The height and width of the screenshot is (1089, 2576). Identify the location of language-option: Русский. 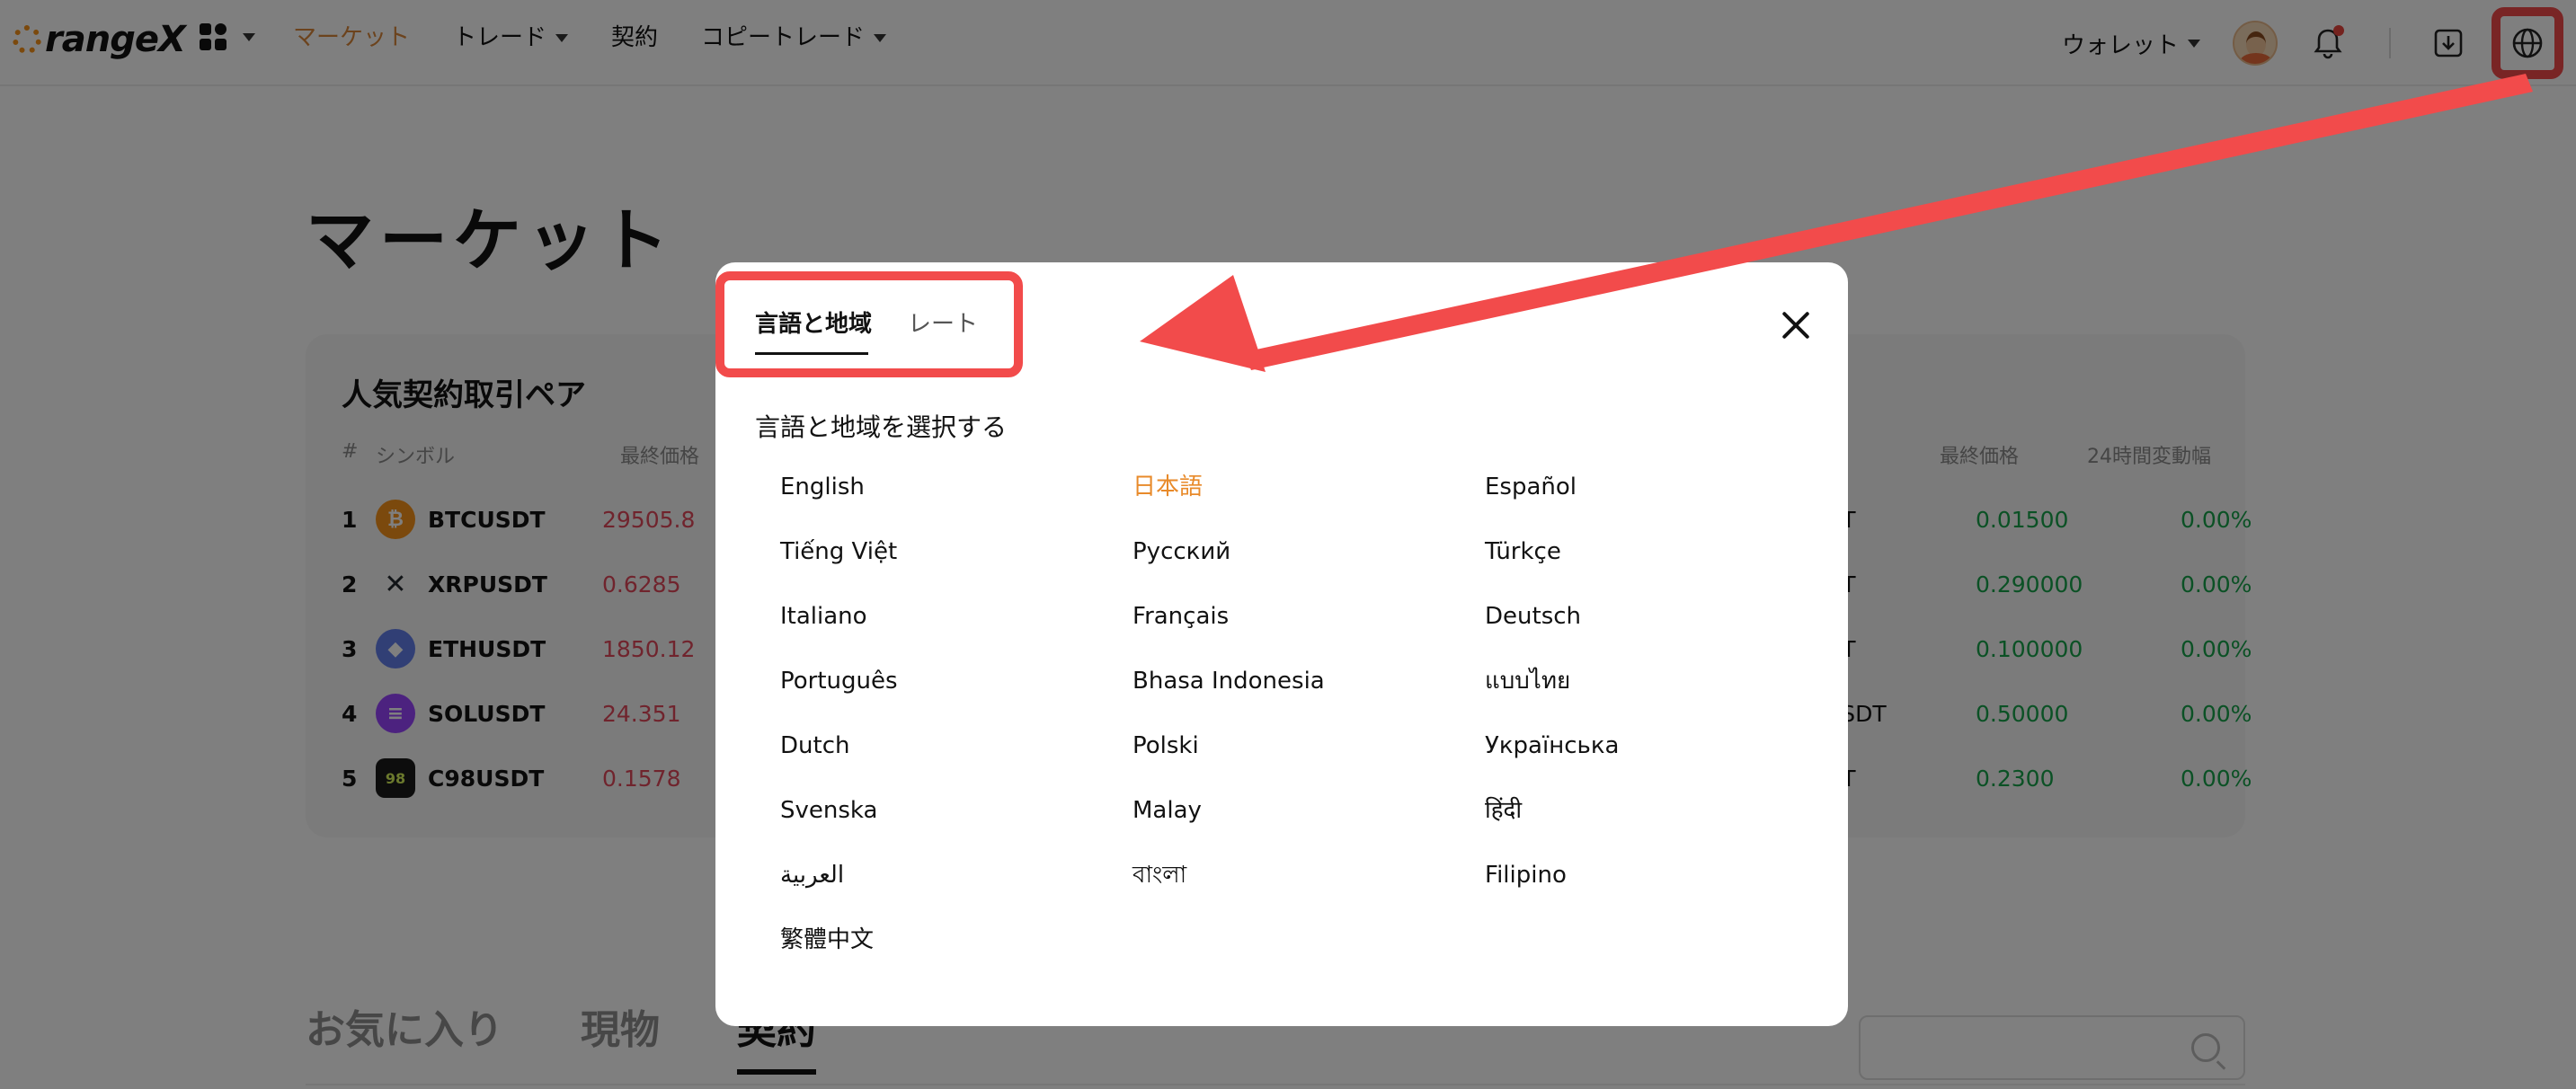
(1309, 566).